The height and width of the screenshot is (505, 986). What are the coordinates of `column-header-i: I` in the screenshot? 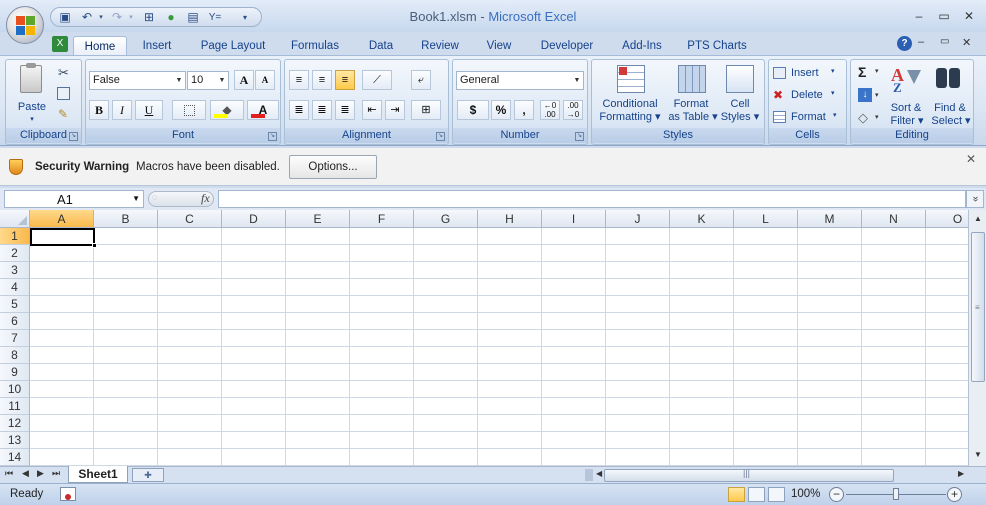 It's located at (574, 219).